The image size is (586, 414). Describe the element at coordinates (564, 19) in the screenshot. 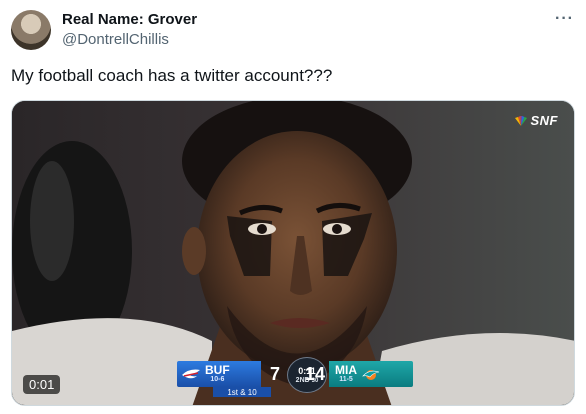

I see `more-options-icon: ···` at that location.